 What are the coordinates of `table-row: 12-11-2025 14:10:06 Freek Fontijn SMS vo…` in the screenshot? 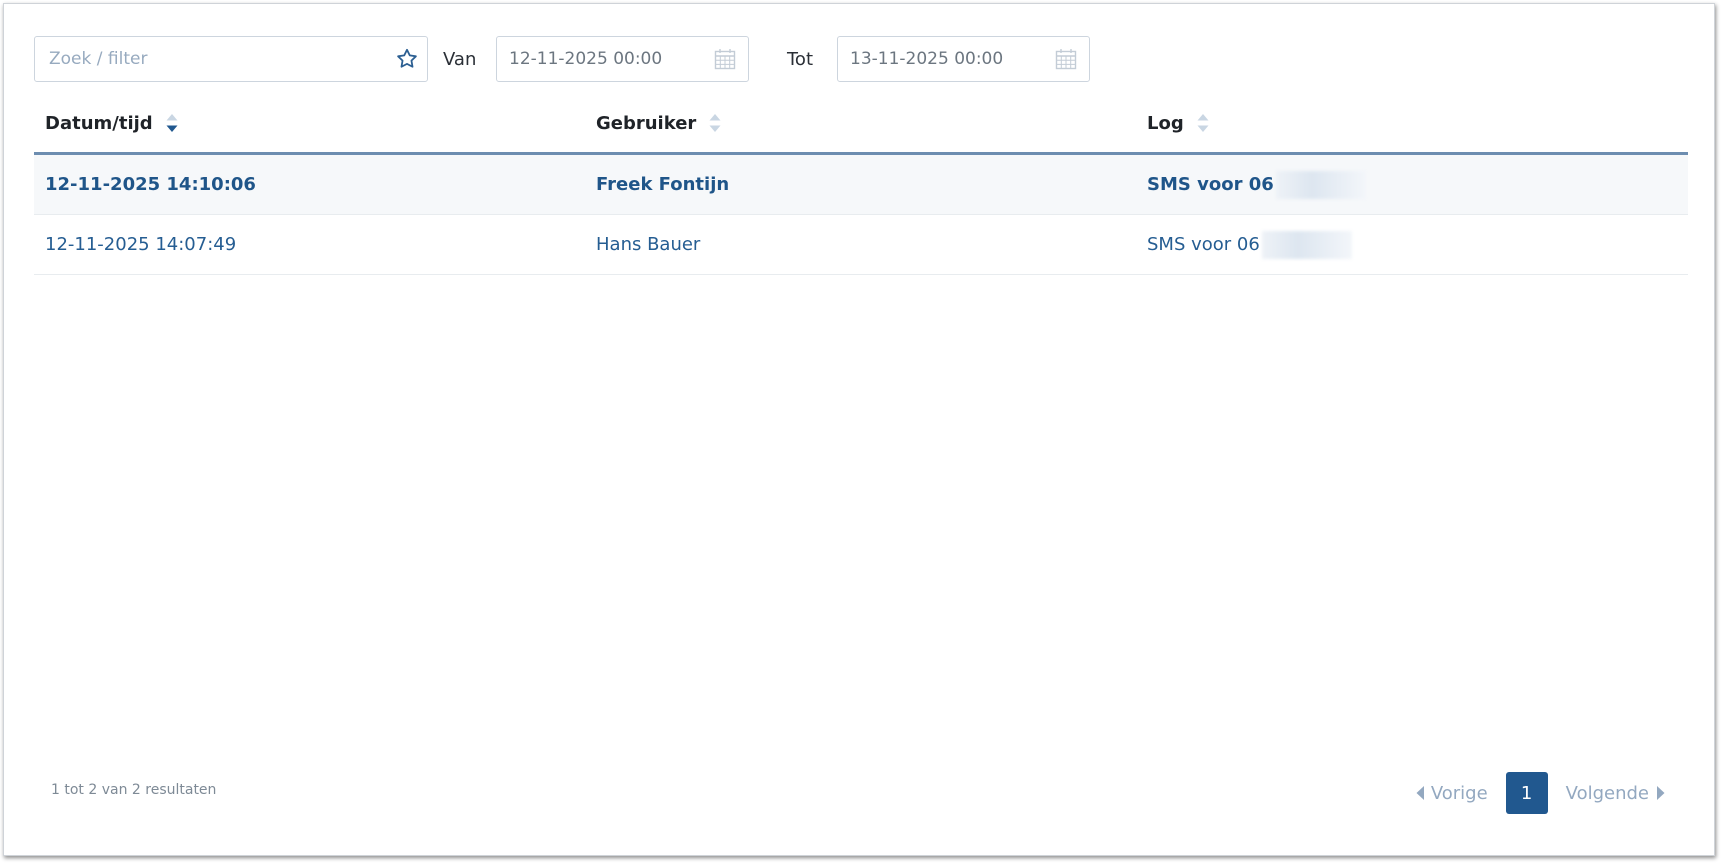 It's located at (861, 185).